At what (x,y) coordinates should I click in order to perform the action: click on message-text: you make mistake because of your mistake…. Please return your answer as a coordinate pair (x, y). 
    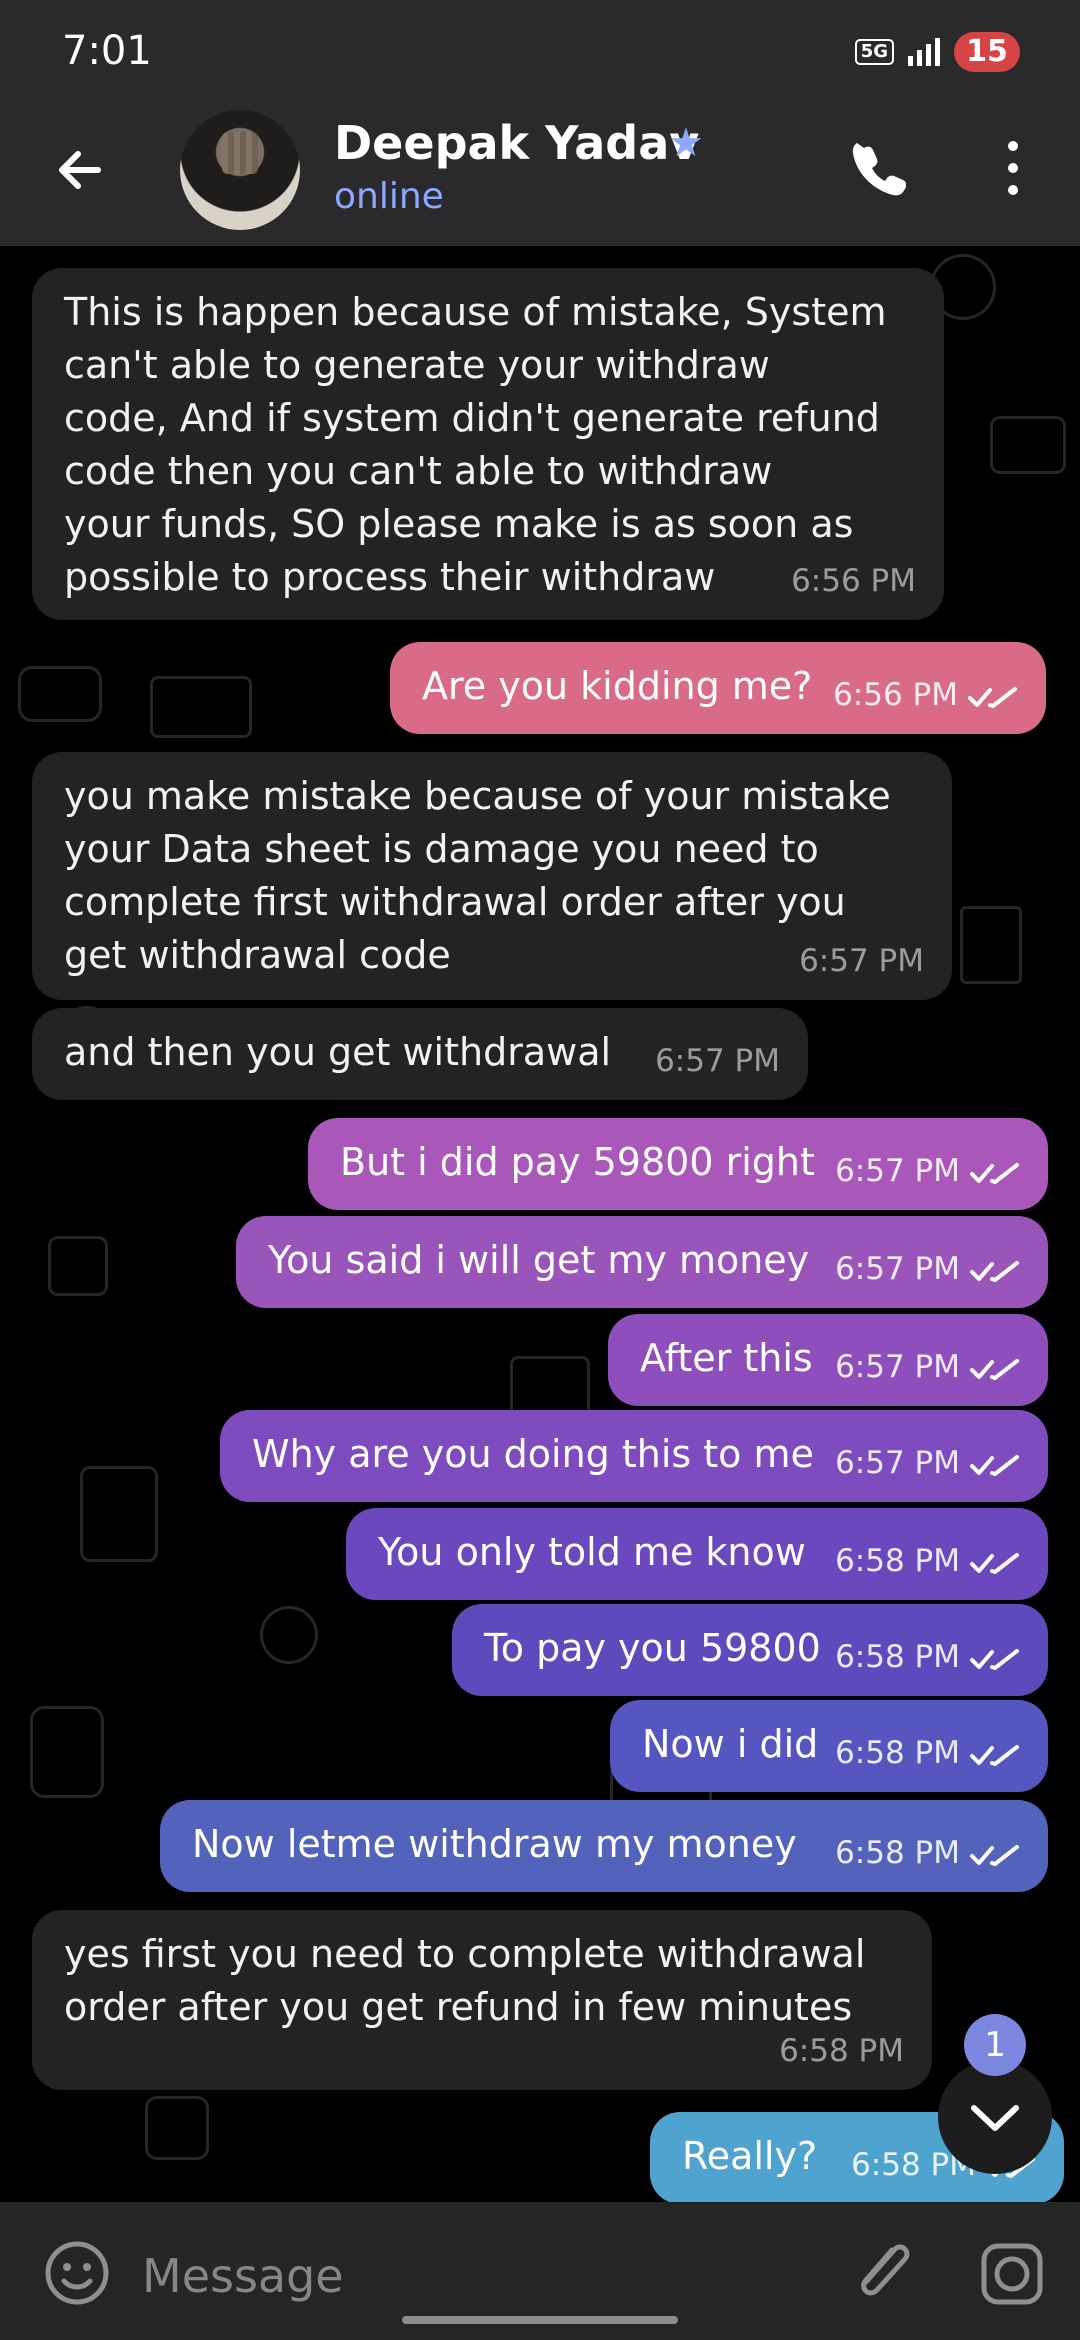
    Looking at the image, I should click on (477, 875).